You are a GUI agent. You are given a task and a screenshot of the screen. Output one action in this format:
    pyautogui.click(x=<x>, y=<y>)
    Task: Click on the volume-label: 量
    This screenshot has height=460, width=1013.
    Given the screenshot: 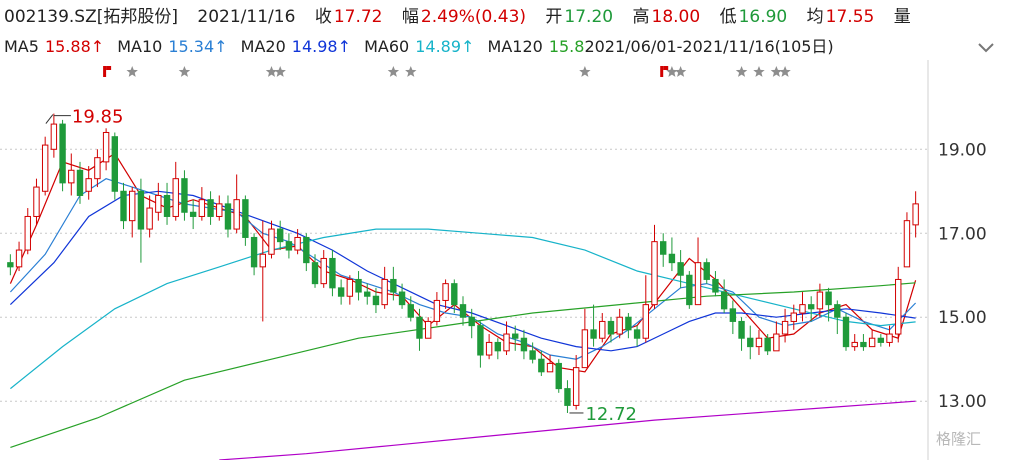 What is the action you would take?
    pyautogui.click(x=902, y=17)
    